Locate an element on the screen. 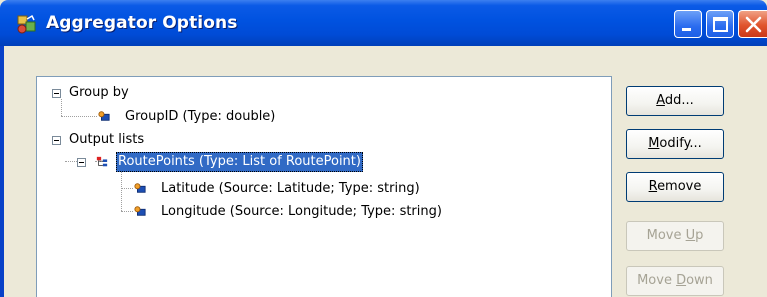  tree-node-label: Output lists is located at coordinates (107, 139).